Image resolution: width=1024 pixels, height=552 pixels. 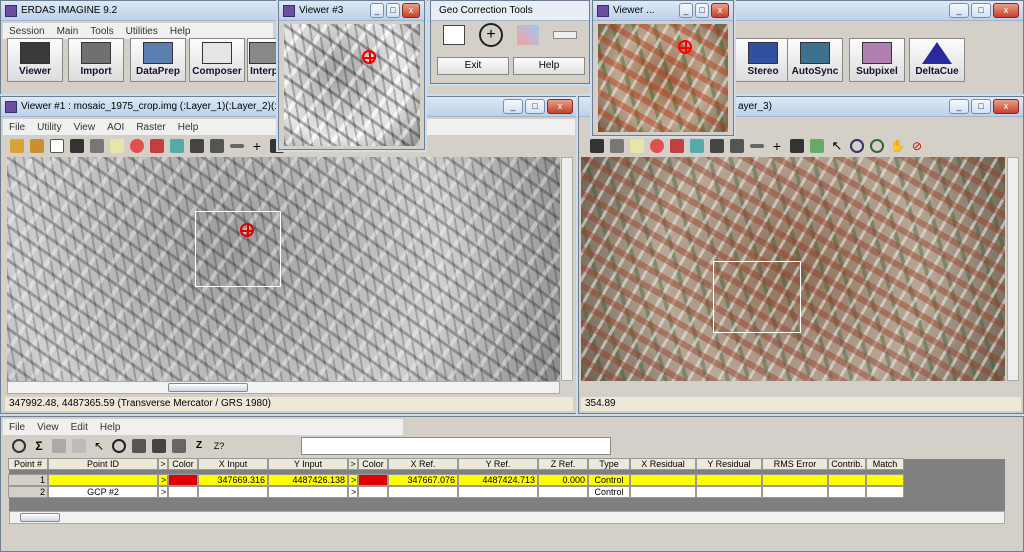 What do you see at coordinates (85, 127) in the screenshot?
I see `menu-view: View` at bounding box center [85, 127].